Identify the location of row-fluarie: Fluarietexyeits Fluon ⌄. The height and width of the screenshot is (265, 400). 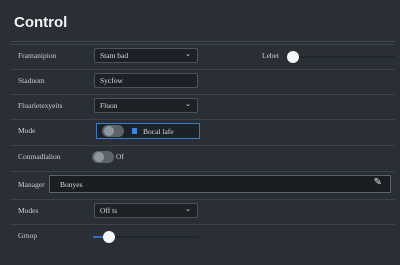
(202, 106).